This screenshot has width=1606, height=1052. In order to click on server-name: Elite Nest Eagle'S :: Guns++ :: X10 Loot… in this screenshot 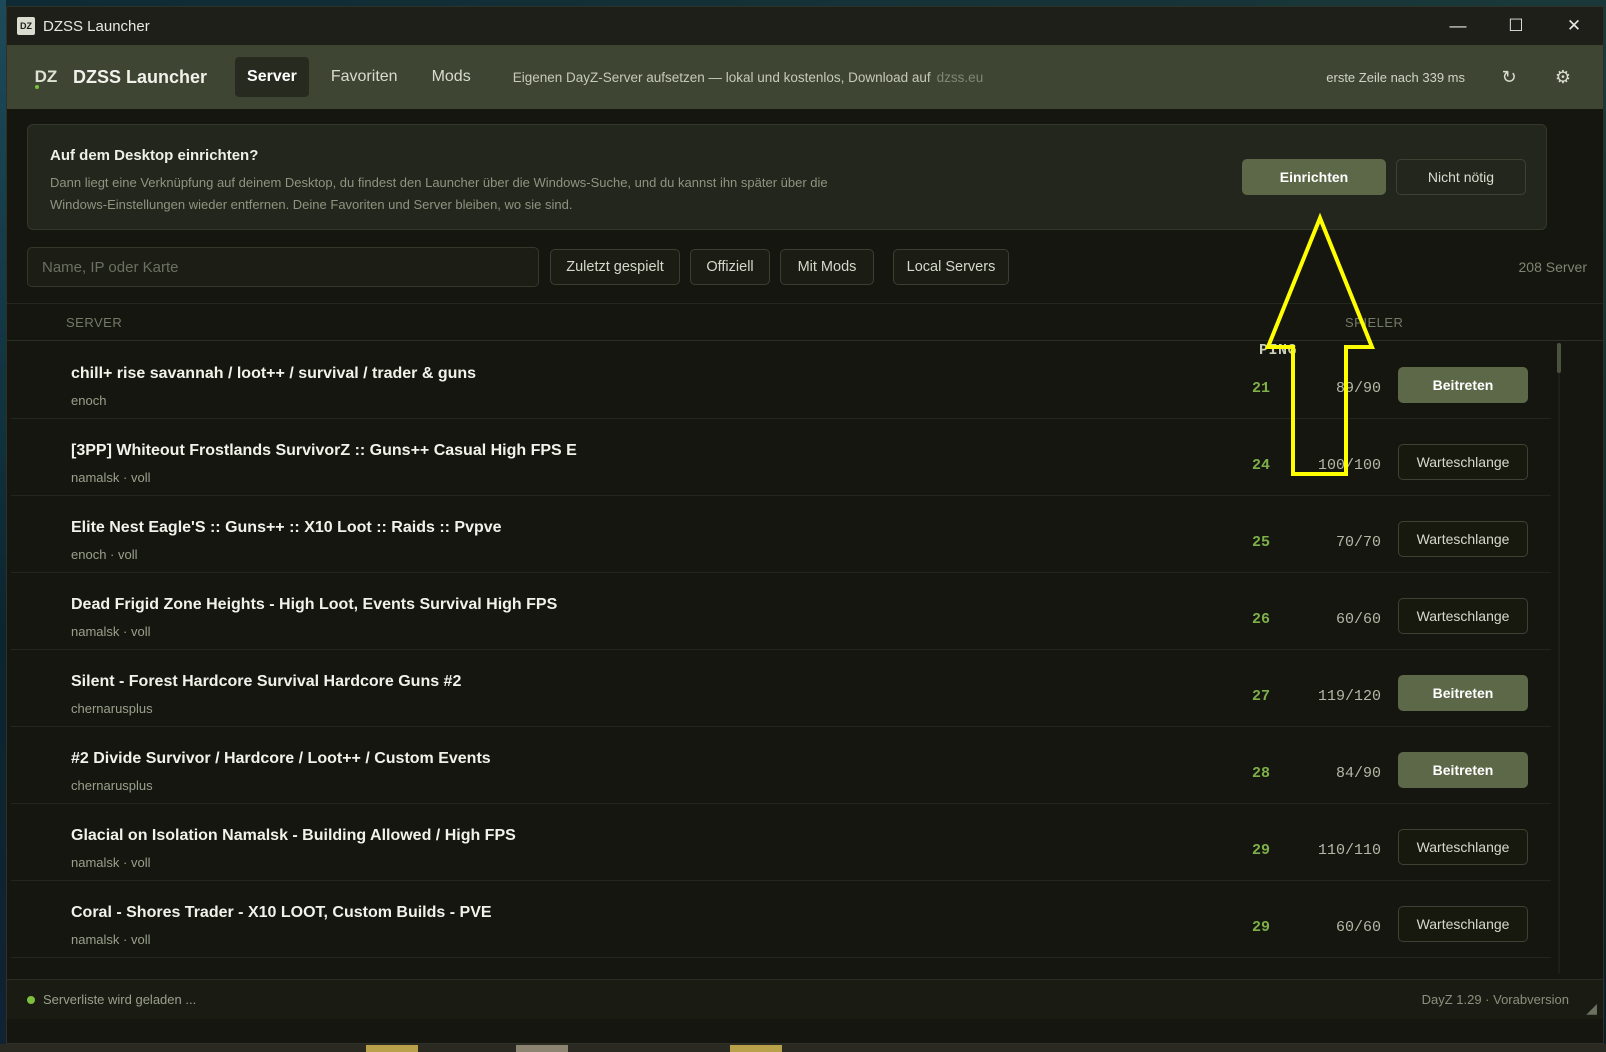, I will do `click(286, 527)`.